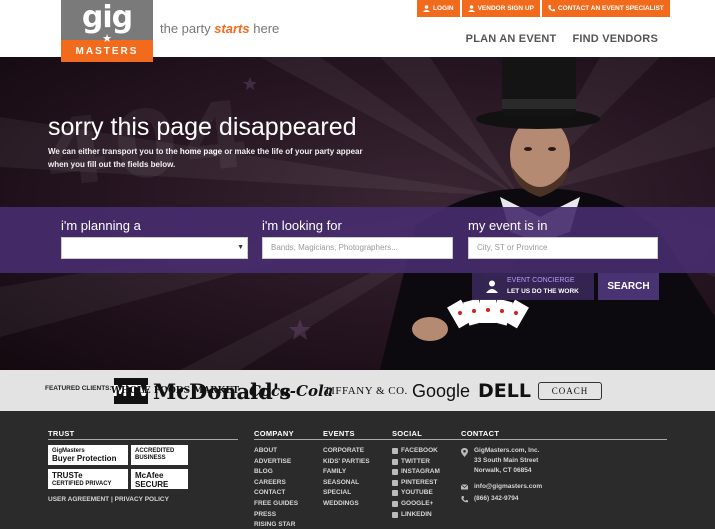 This screenshot has height=529, width=715. I want to click on footer-link-about: ABOUT, so click(276, 451).